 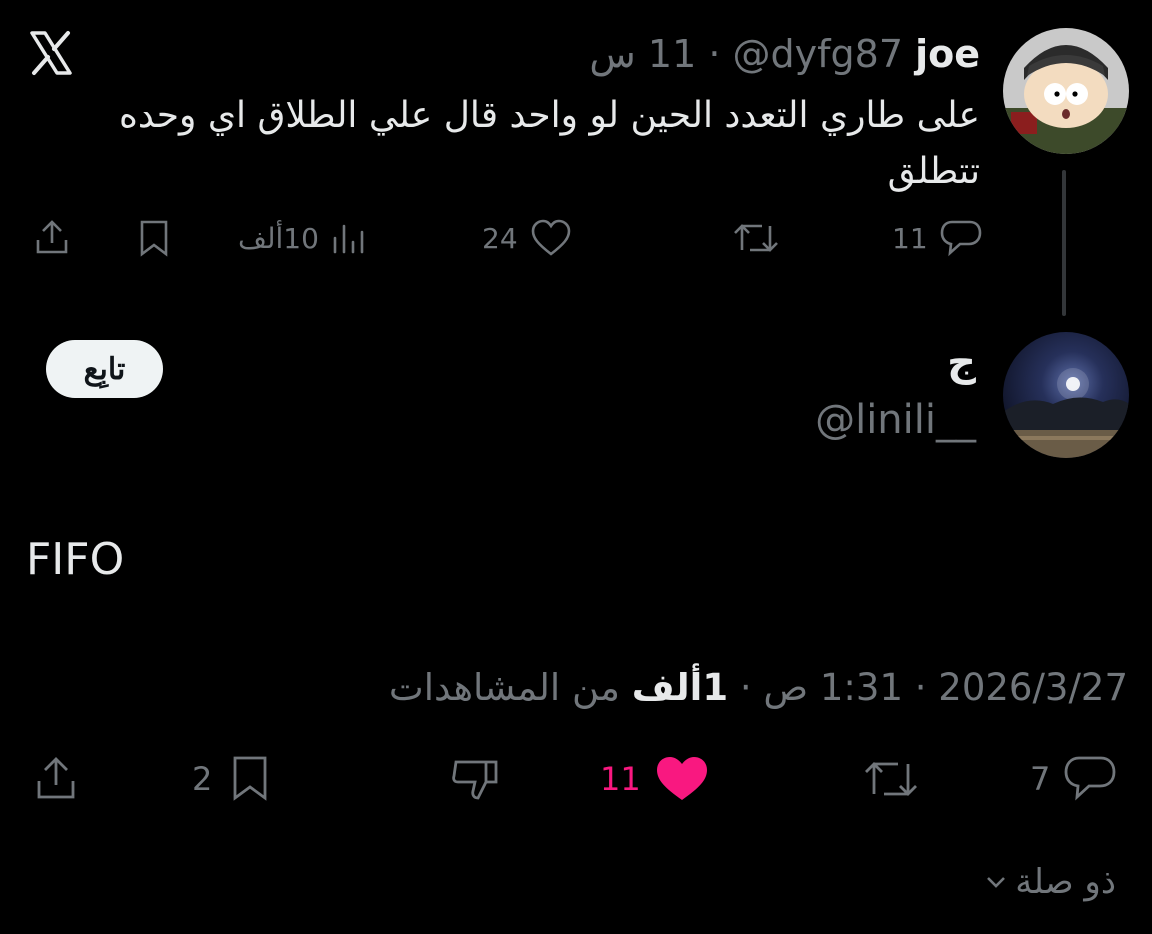 I want to click on chevron-down-icon, so click(x=996, y=882).